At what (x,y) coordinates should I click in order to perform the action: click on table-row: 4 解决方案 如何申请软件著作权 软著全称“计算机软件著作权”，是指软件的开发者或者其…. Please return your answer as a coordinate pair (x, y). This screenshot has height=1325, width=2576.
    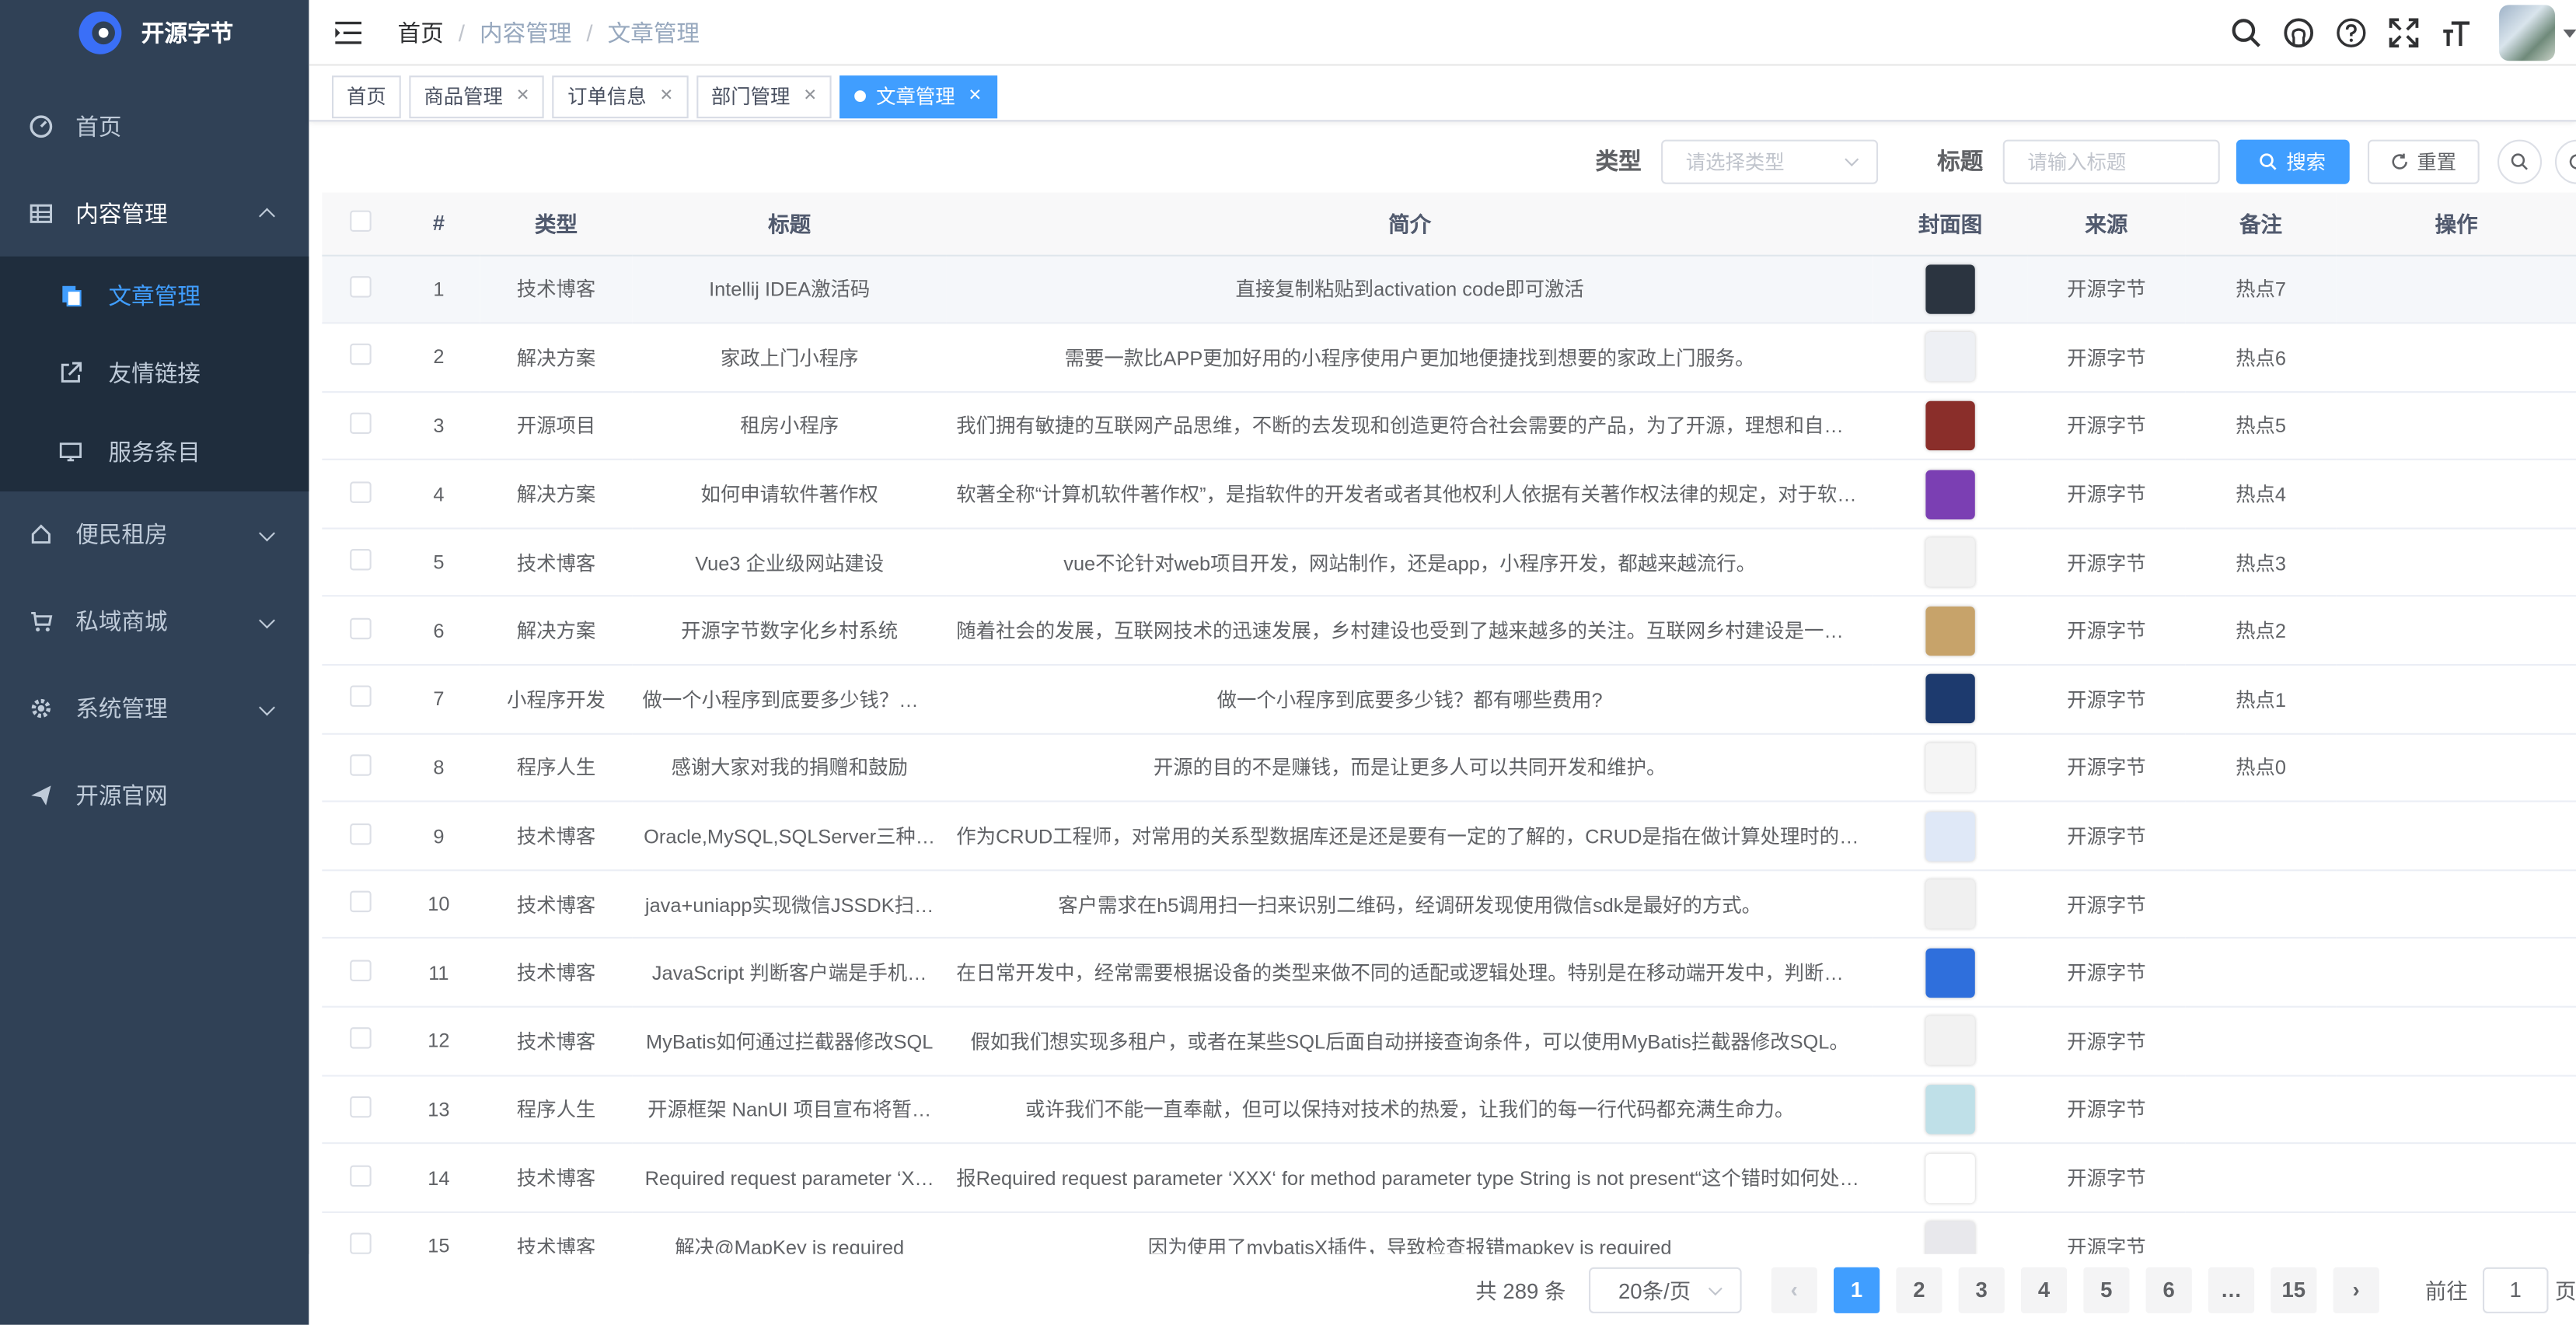
    Looking at the image, I should click on (1449, 495).